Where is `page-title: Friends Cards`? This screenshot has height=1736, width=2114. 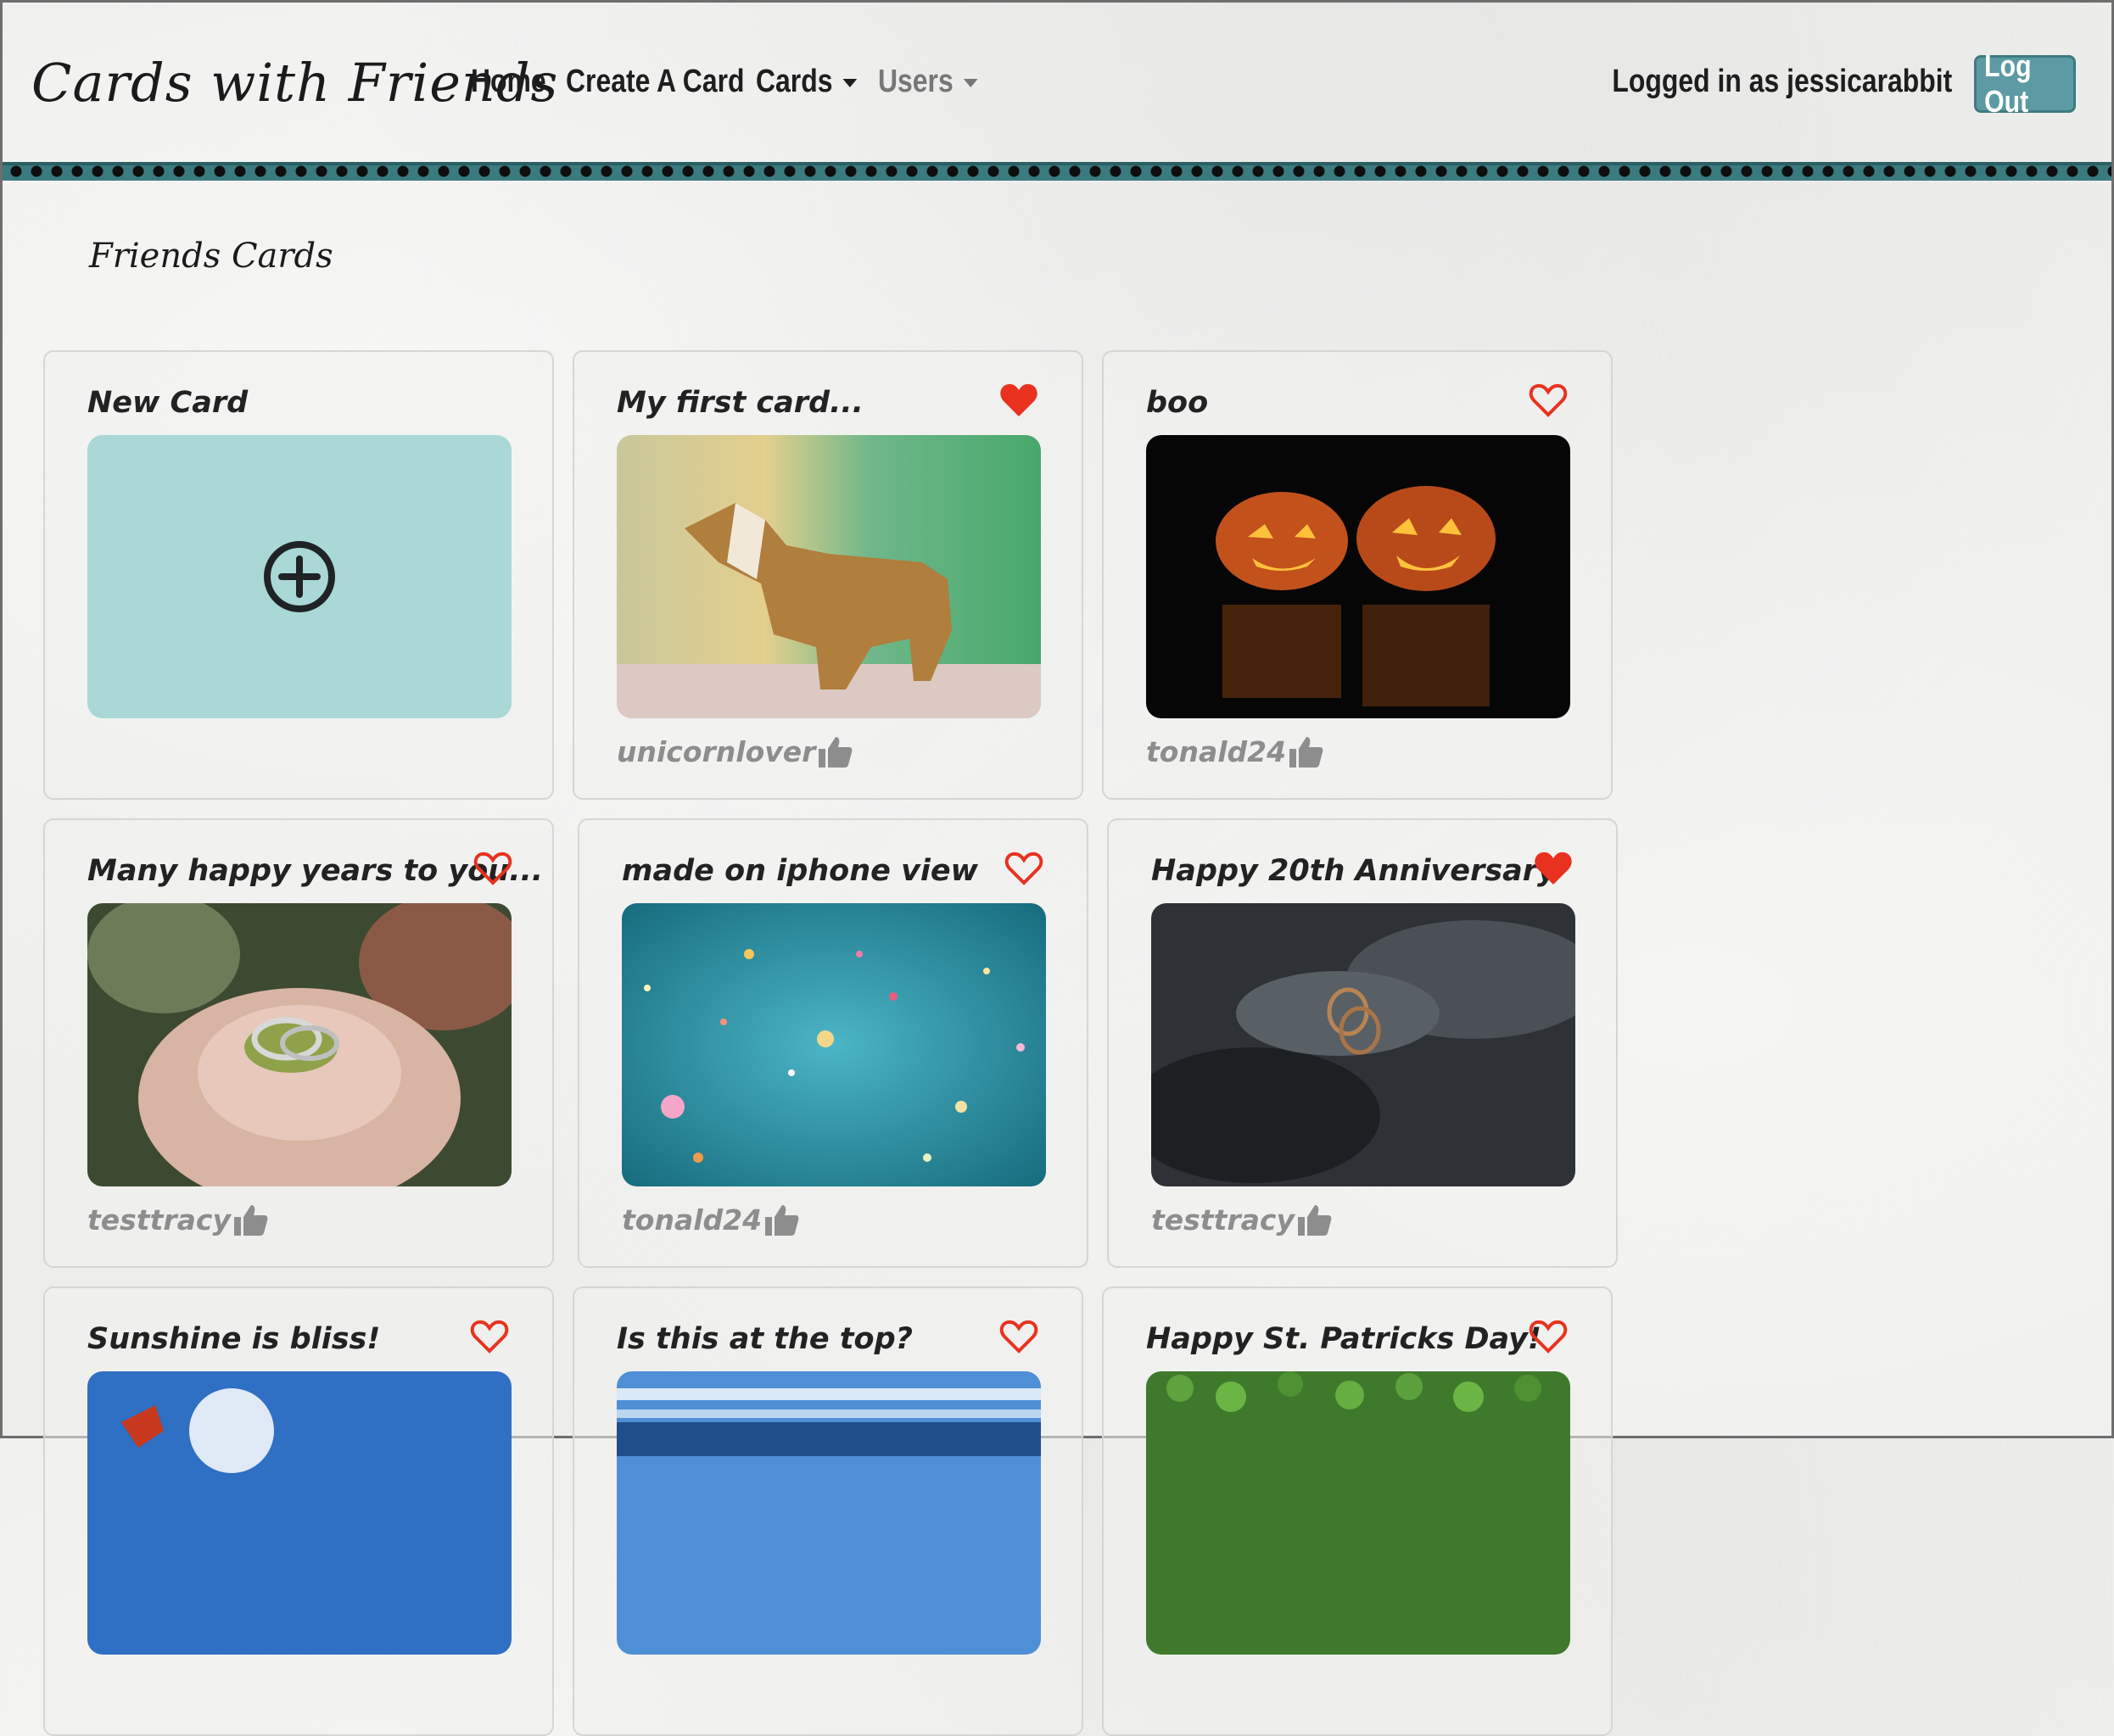
page-title: Friends Cards is located at coordinates (211, 256).